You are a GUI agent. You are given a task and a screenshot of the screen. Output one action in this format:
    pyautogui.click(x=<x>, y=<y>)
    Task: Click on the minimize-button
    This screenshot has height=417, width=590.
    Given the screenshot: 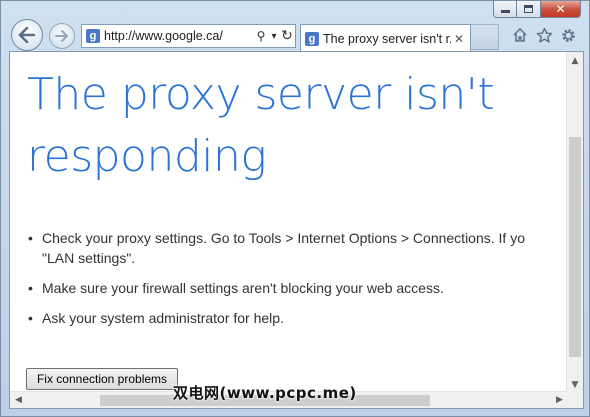 What is the action you would take?
    pyautogui.click(x=505, y=9)
    